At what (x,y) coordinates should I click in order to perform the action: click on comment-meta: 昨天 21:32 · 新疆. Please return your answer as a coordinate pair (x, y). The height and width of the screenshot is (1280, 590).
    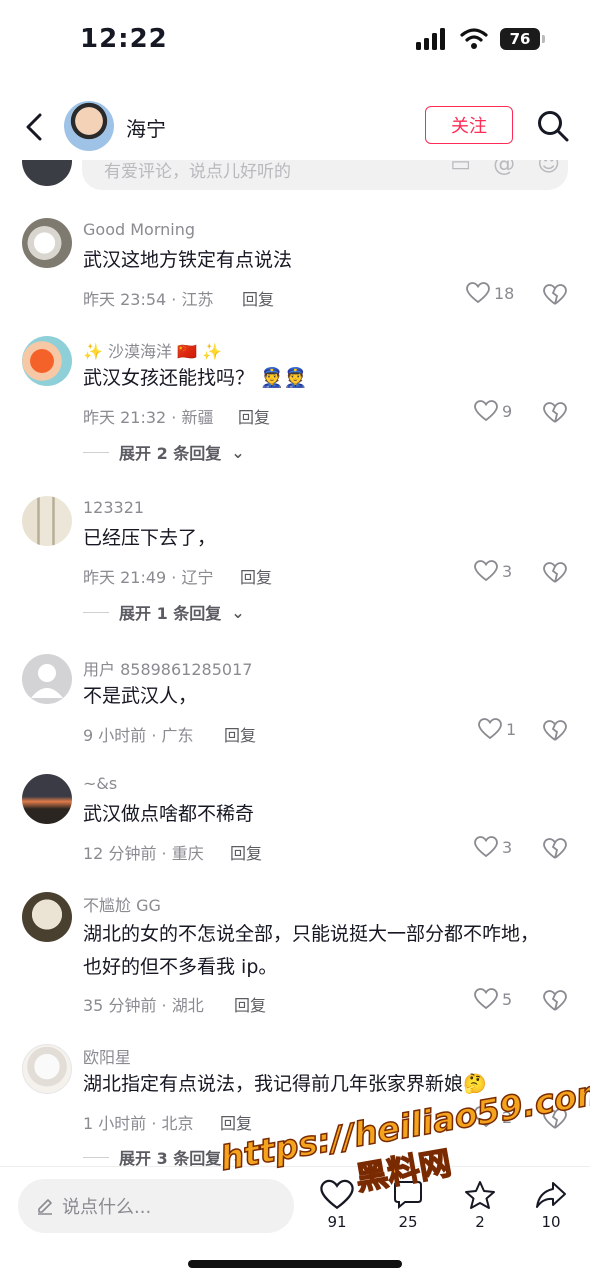
    Looking at the image, I should click on (148, 417).